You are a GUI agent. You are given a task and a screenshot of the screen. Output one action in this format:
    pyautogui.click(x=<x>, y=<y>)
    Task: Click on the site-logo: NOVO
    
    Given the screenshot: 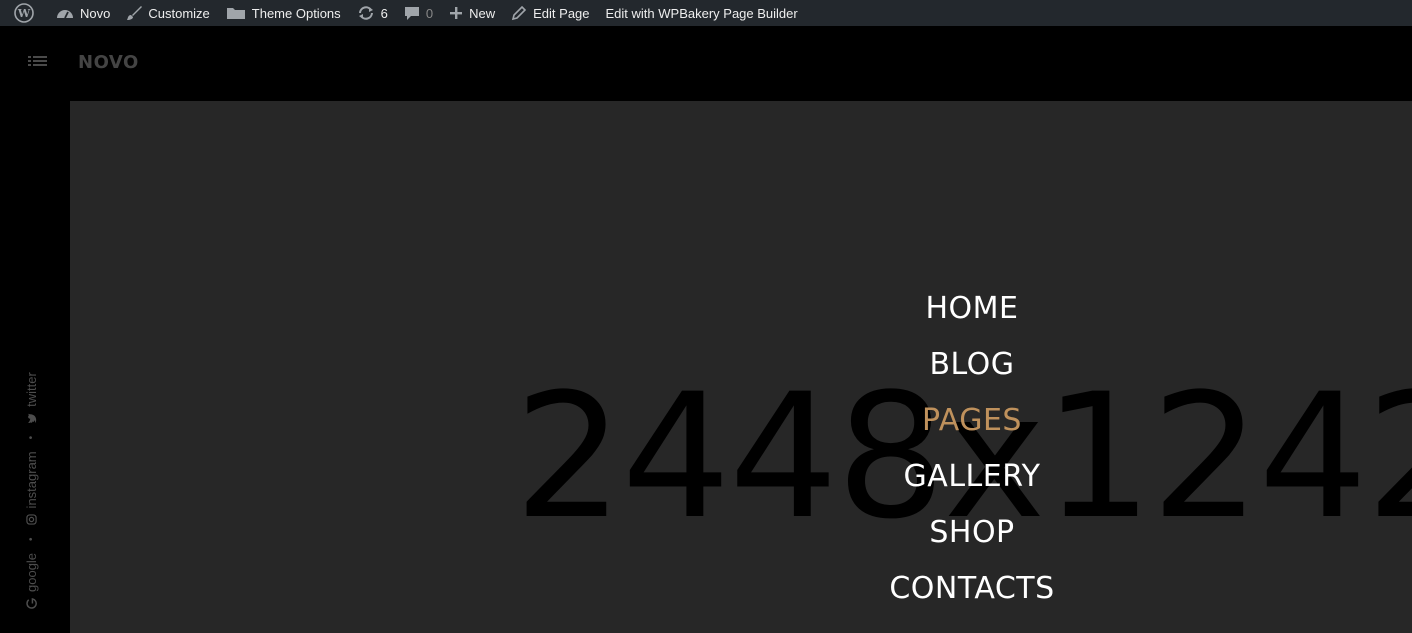 What is the action you would take?
    pyautogui.click(x=108, y=62)
    